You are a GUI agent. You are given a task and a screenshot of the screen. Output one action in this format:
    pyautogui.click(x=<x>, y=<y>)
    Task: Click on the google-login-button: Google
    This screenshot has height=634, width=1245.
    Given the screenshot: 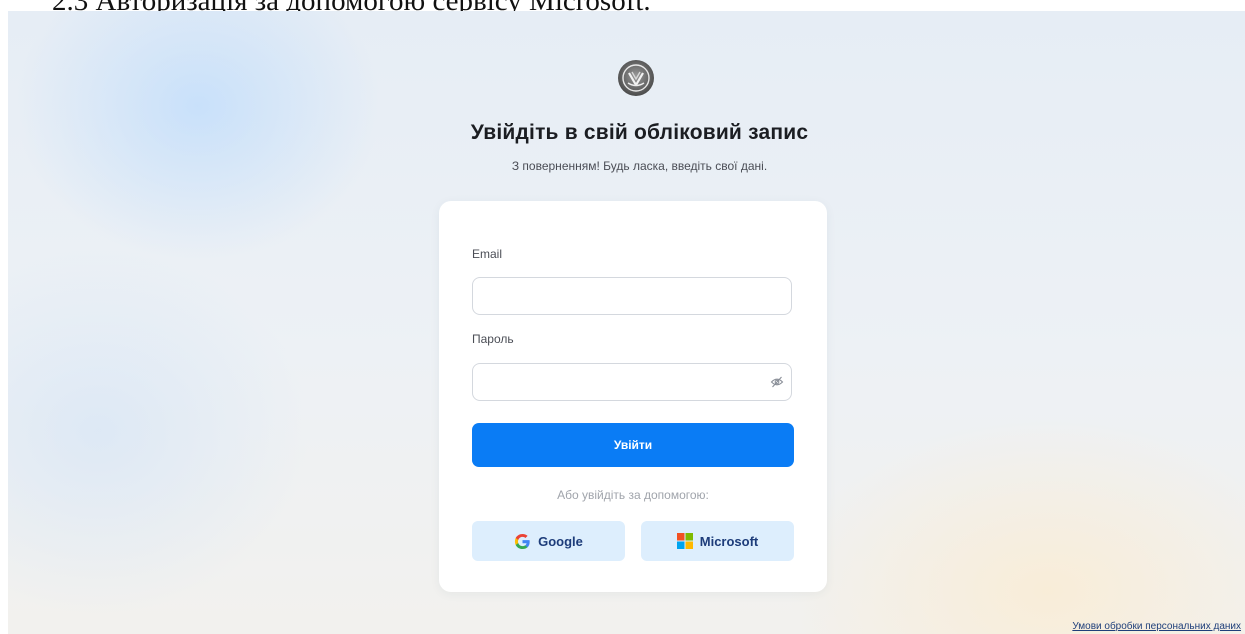 What is the action you would take?
    pyautogui.click(x=548, y=541)
    